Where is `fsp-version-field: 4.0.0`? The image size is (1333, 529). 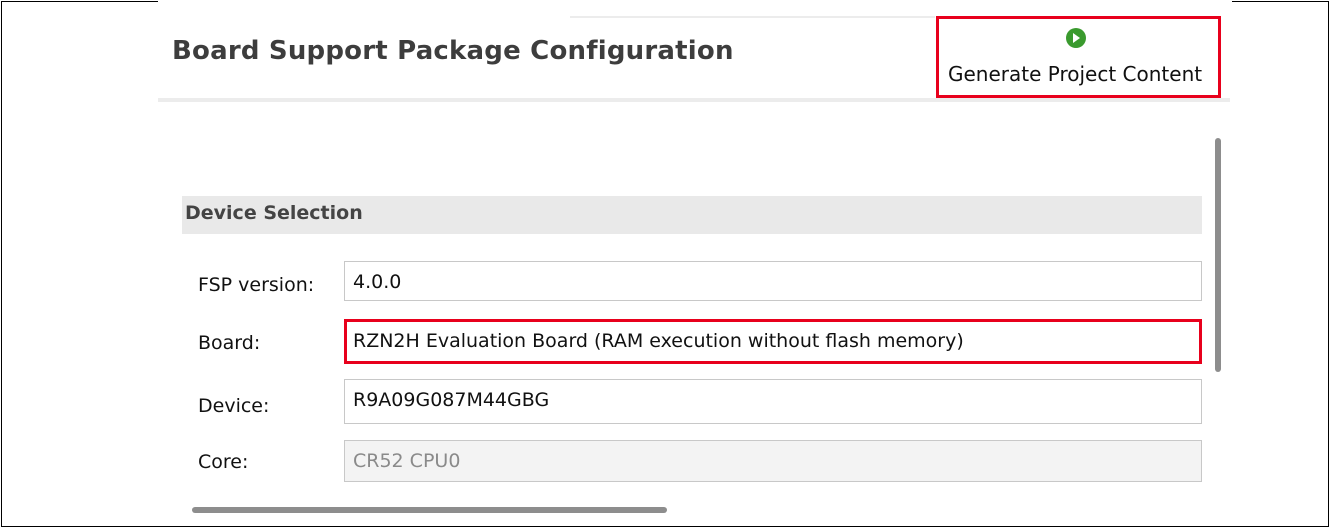 fsp-version-field: 4.0.0 is located at coordinates (773, 281).